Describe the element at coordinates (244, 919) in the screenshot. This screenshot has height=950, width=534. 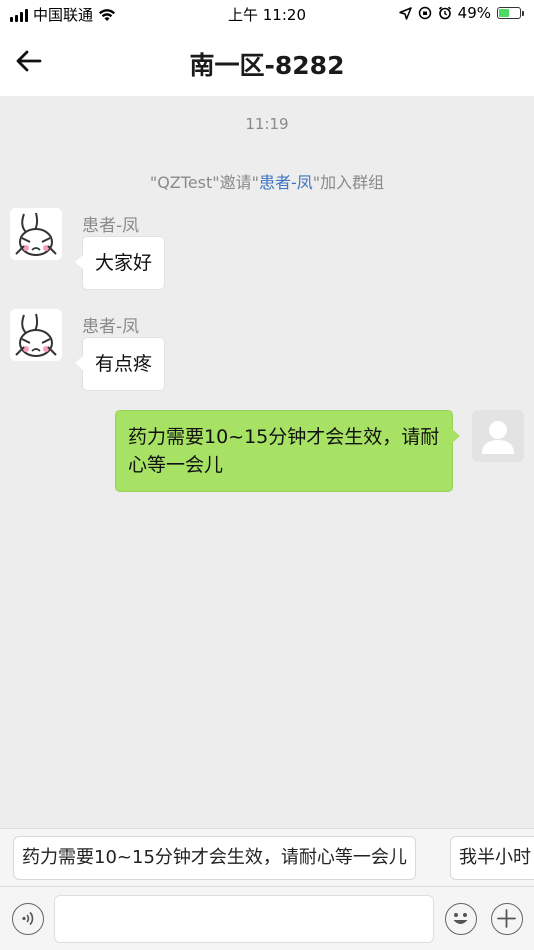
I see `message-input` at that location.